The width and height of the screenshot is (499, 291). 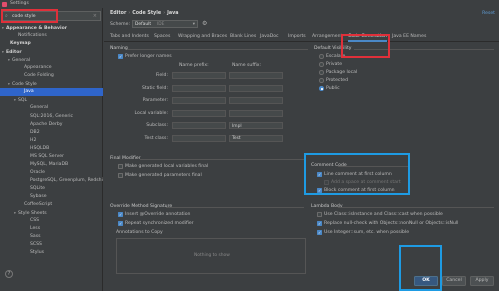 I want to click on insert-override-checkbox, so click(x=120, y=214).